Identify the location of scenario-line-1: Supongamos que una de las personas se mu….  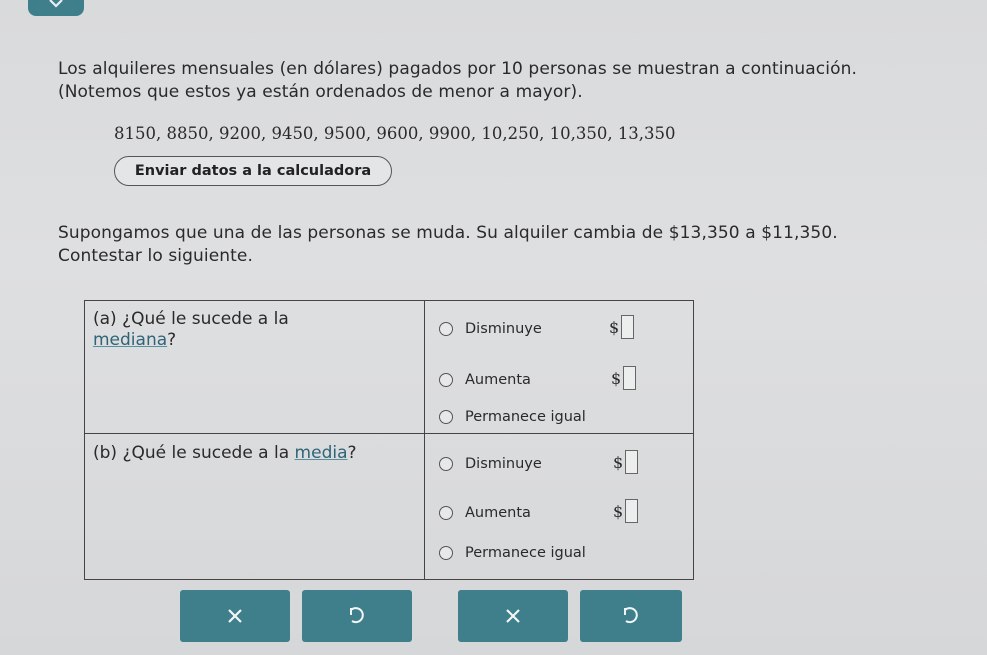
(448, 233).